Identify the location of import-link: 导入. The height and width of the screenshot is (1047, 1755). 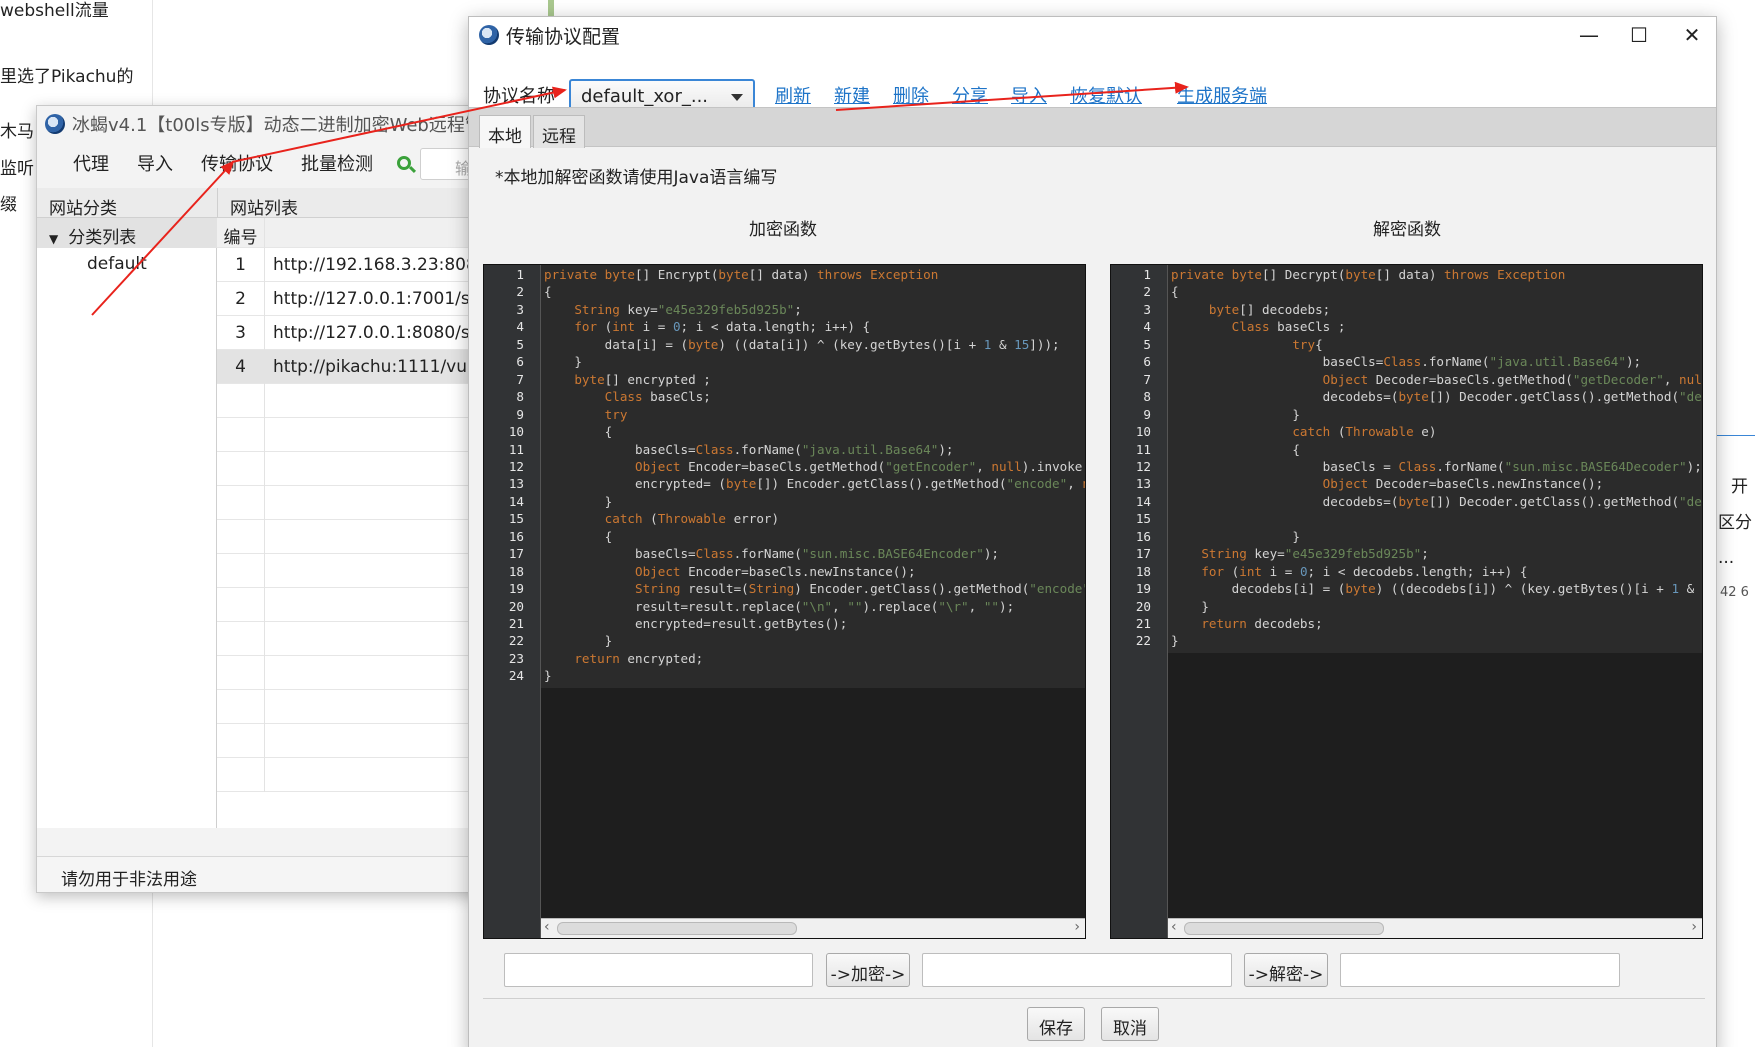
(1029, 95).